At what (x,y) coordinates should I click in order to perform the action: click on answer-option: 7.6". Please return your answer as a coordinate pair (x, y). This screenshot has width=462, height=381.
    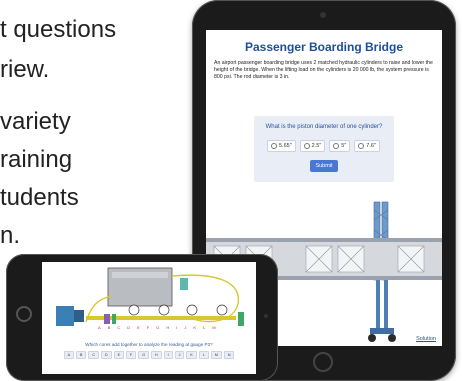
    Looking at the image, I should click on (367, 146).